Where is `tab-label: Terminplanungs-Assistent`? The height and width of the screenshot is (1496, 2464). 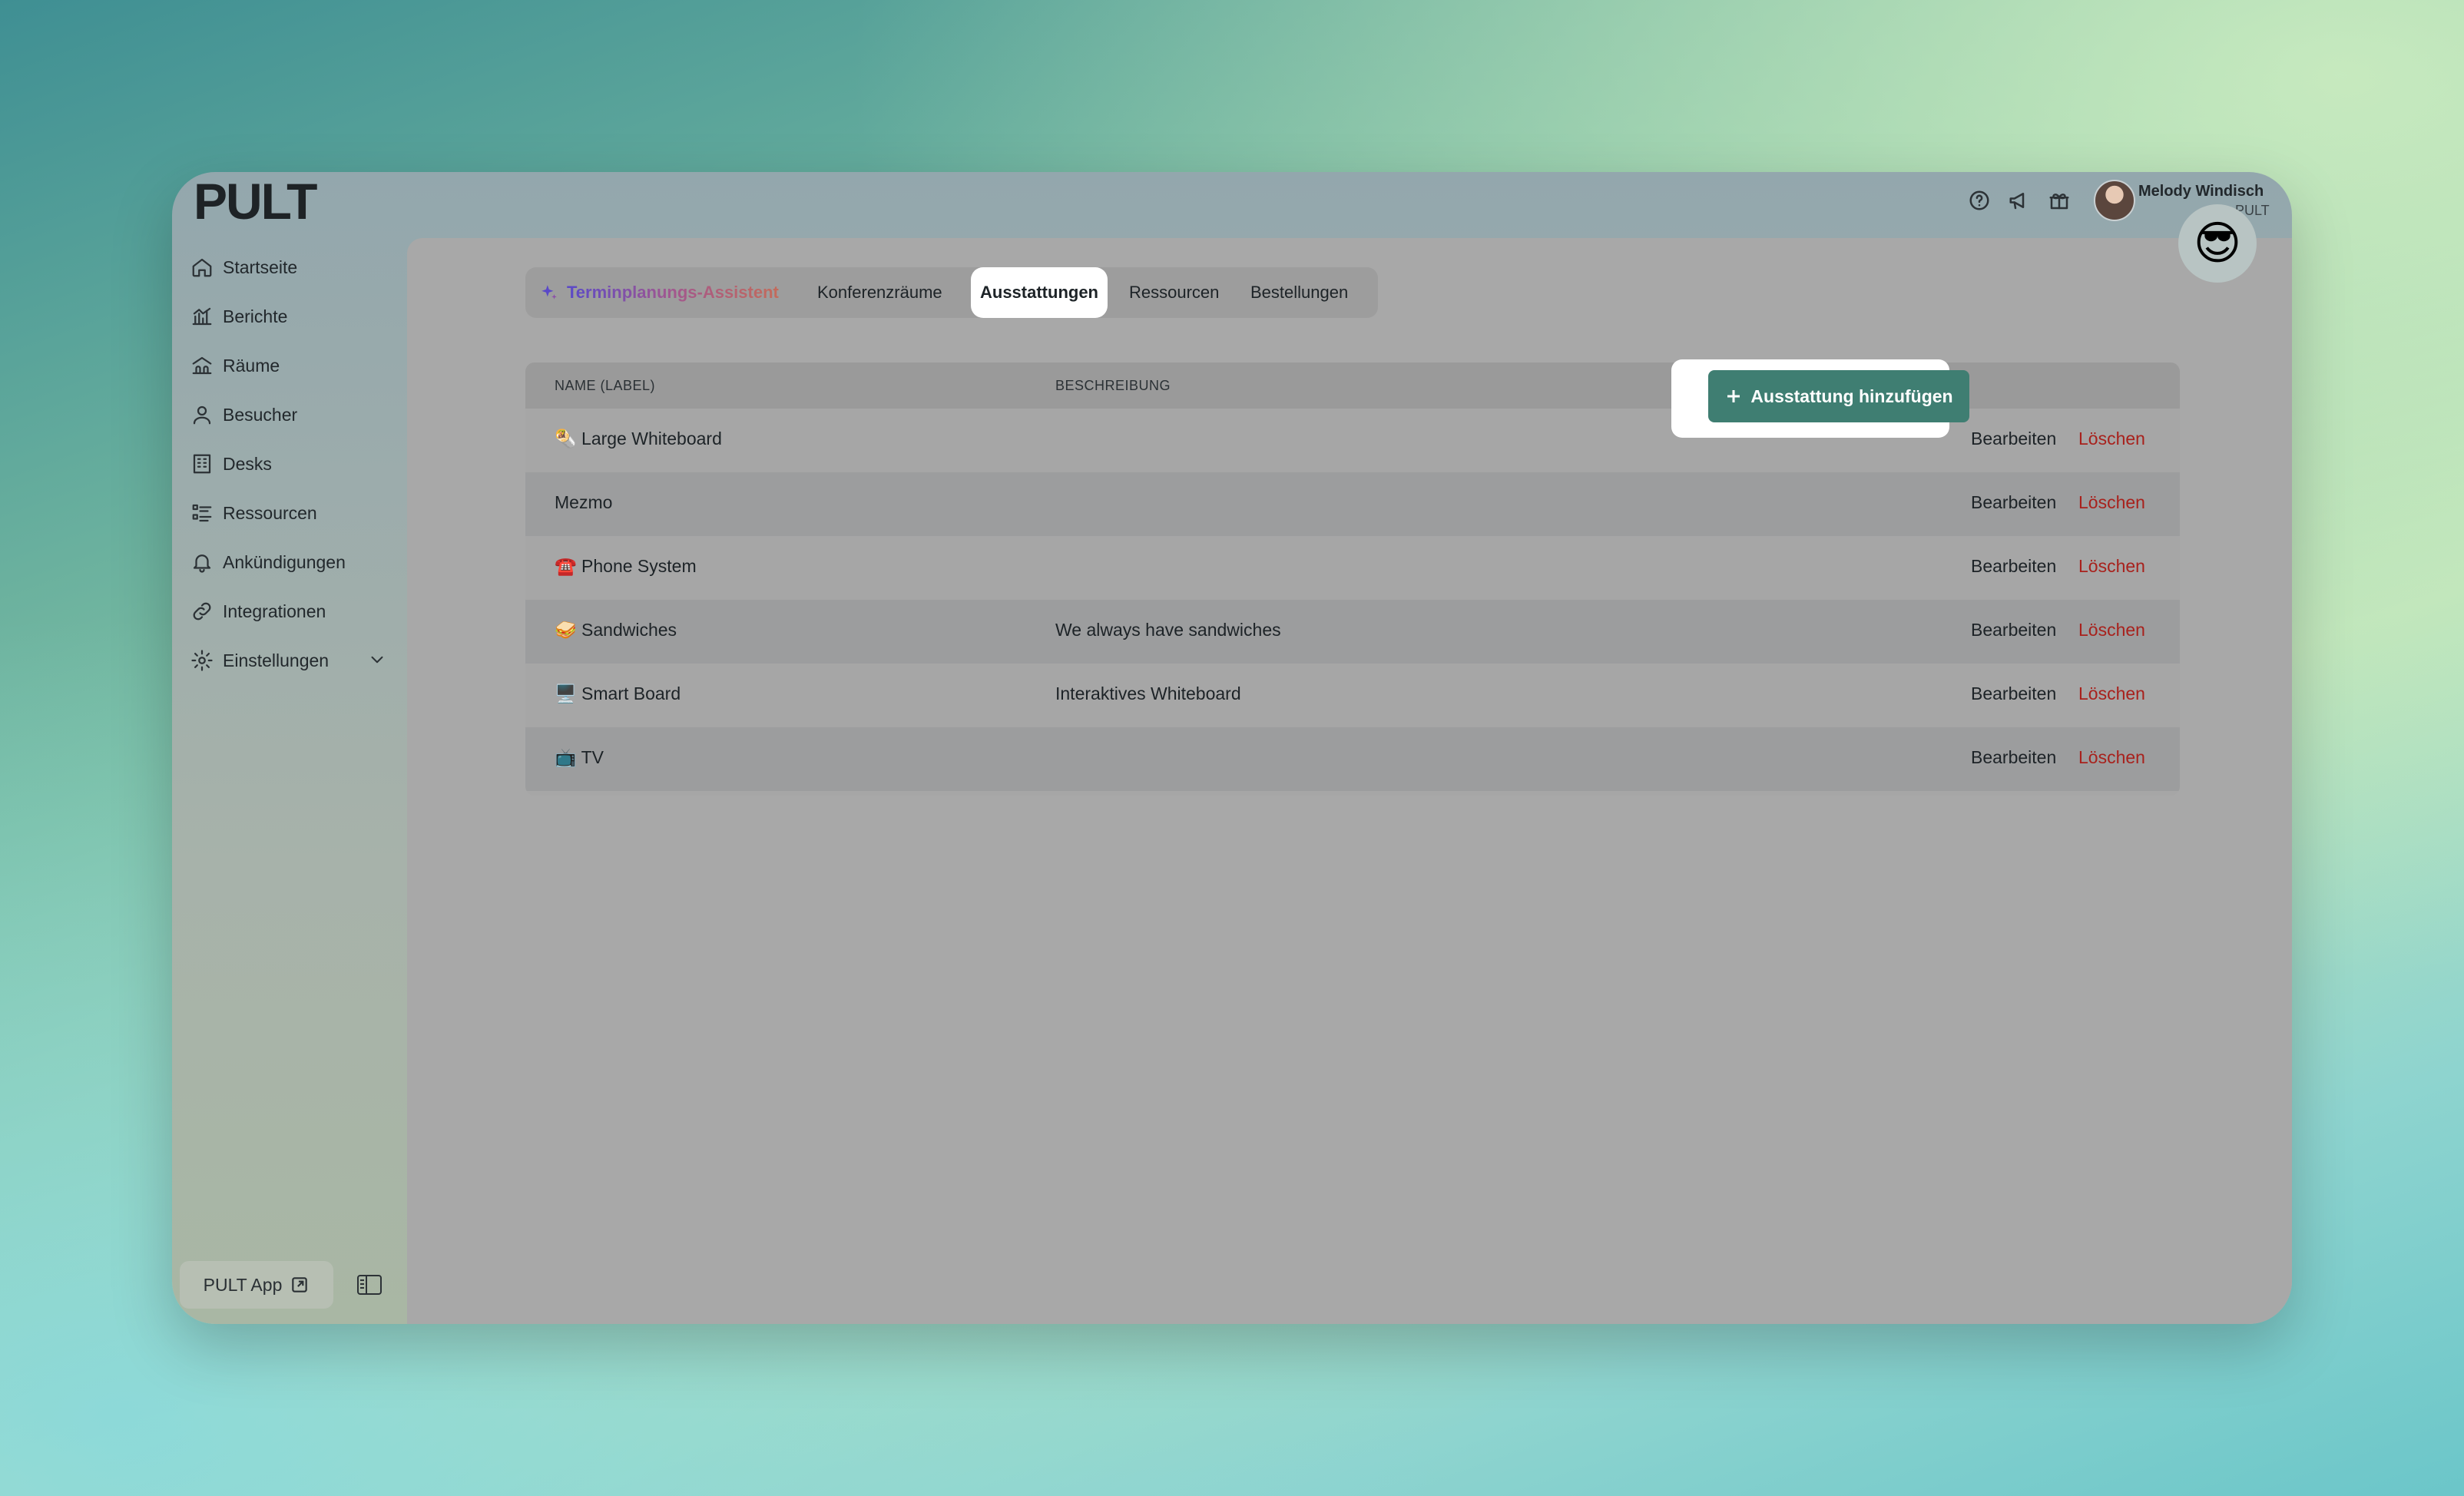
tab-label: Terminplanungs-Assistent is located at coordinates (673, 292).